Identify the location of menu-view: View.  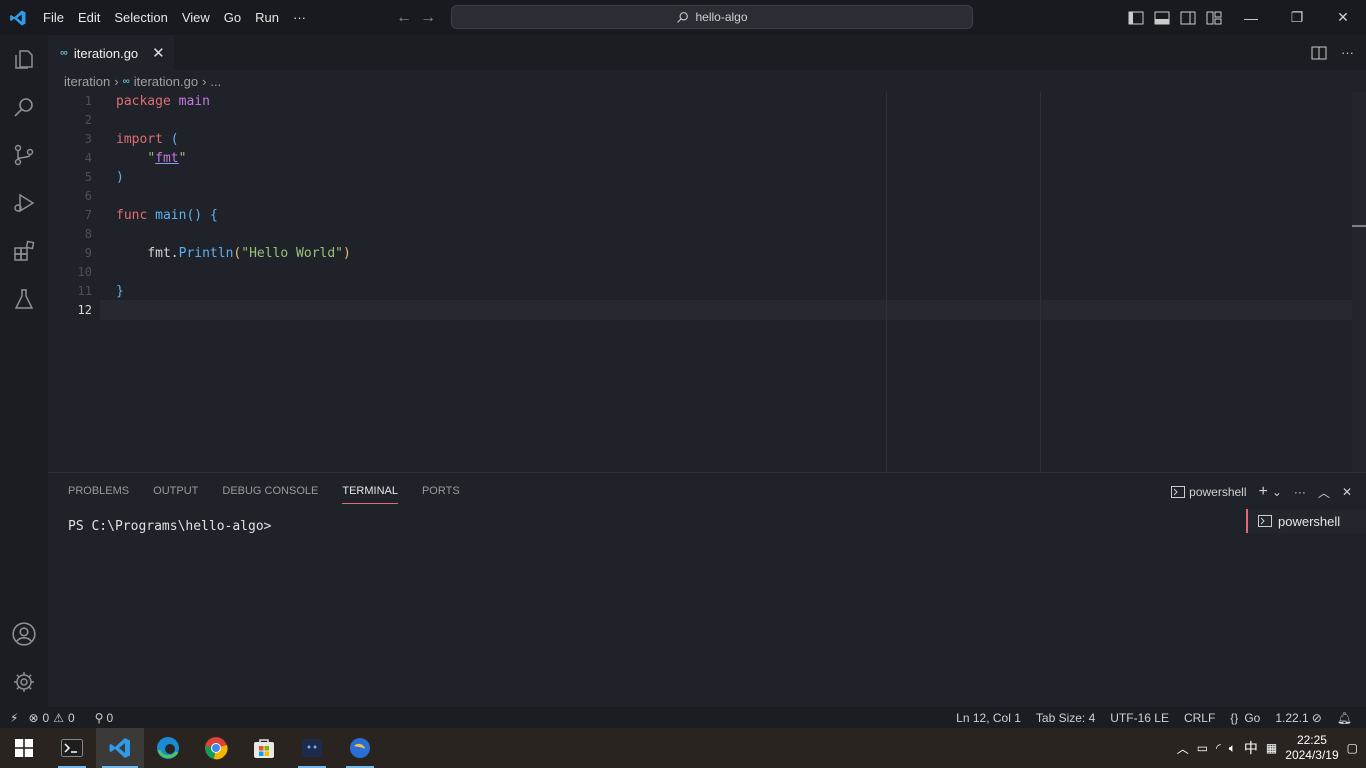
(196, 17).